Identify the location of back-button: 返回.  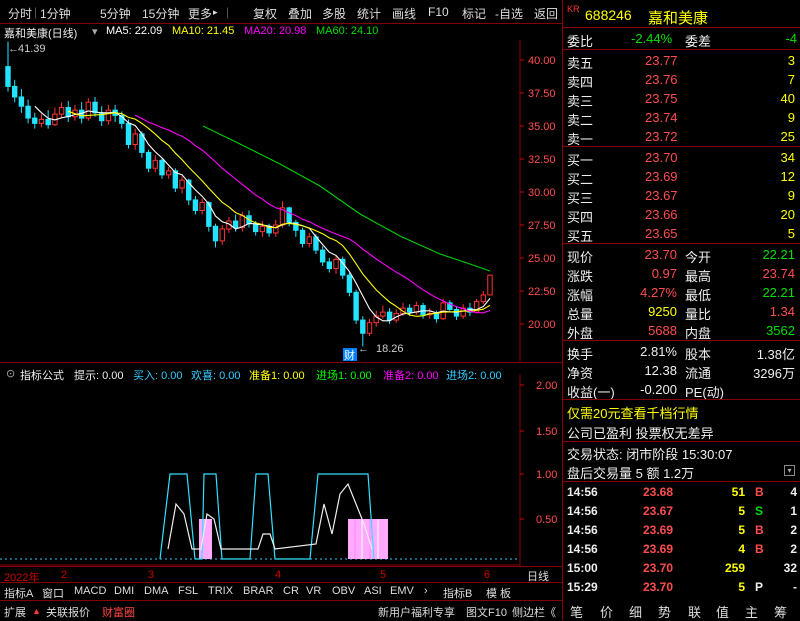
(546, 13).